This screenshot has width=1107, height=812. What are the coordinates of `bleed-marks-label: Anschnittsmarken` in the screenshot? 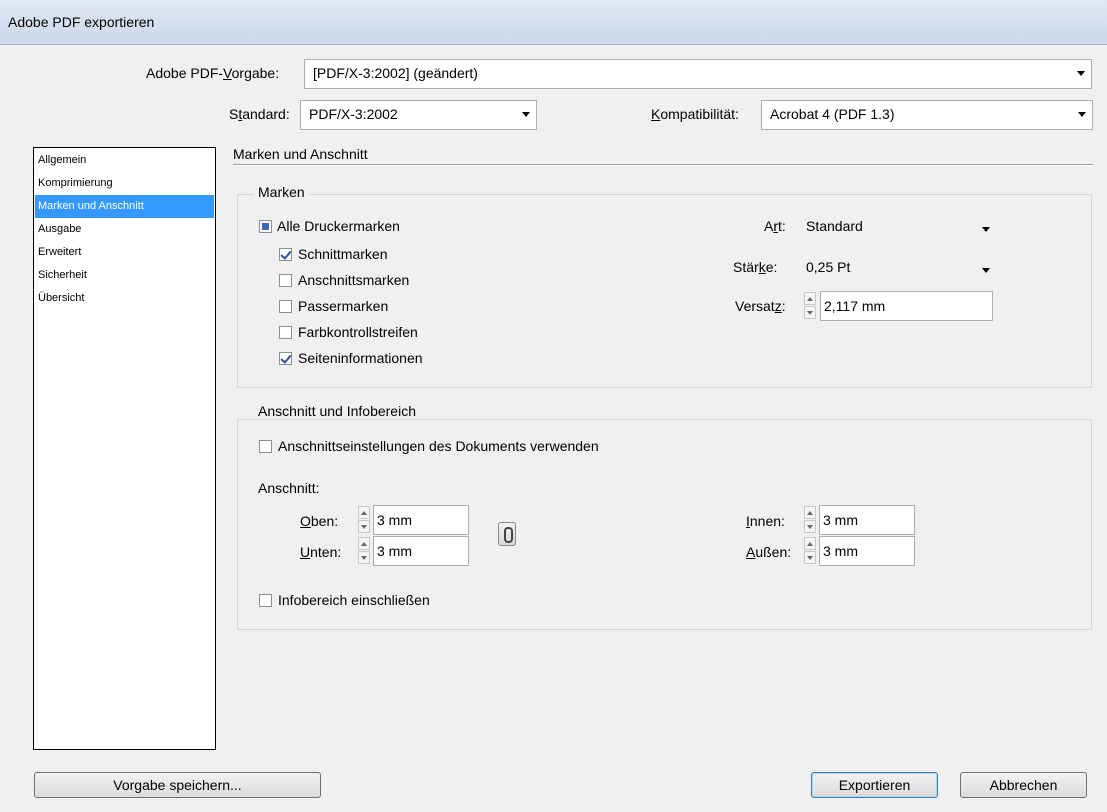 It's located at (354, 280).